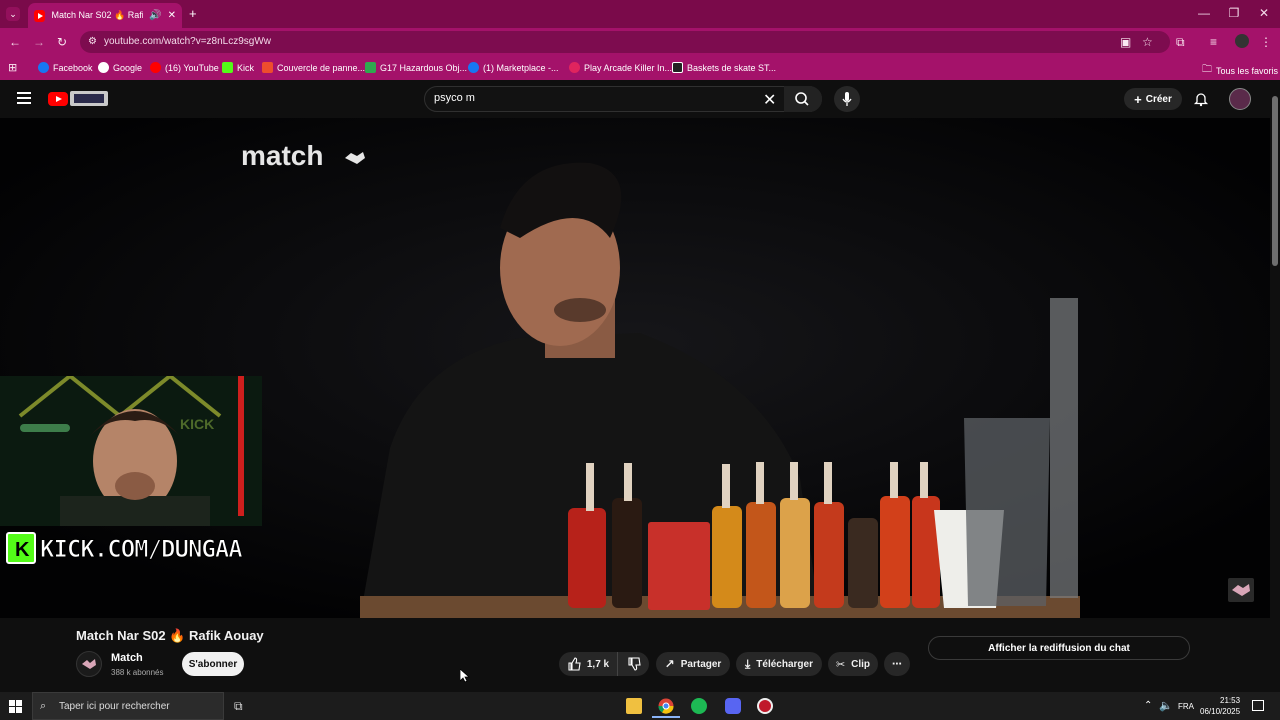 The image size is (1280, 720). Describe the element at coordinates (39, 42) in the screenshot. I see `forward-icon: →` at that location.